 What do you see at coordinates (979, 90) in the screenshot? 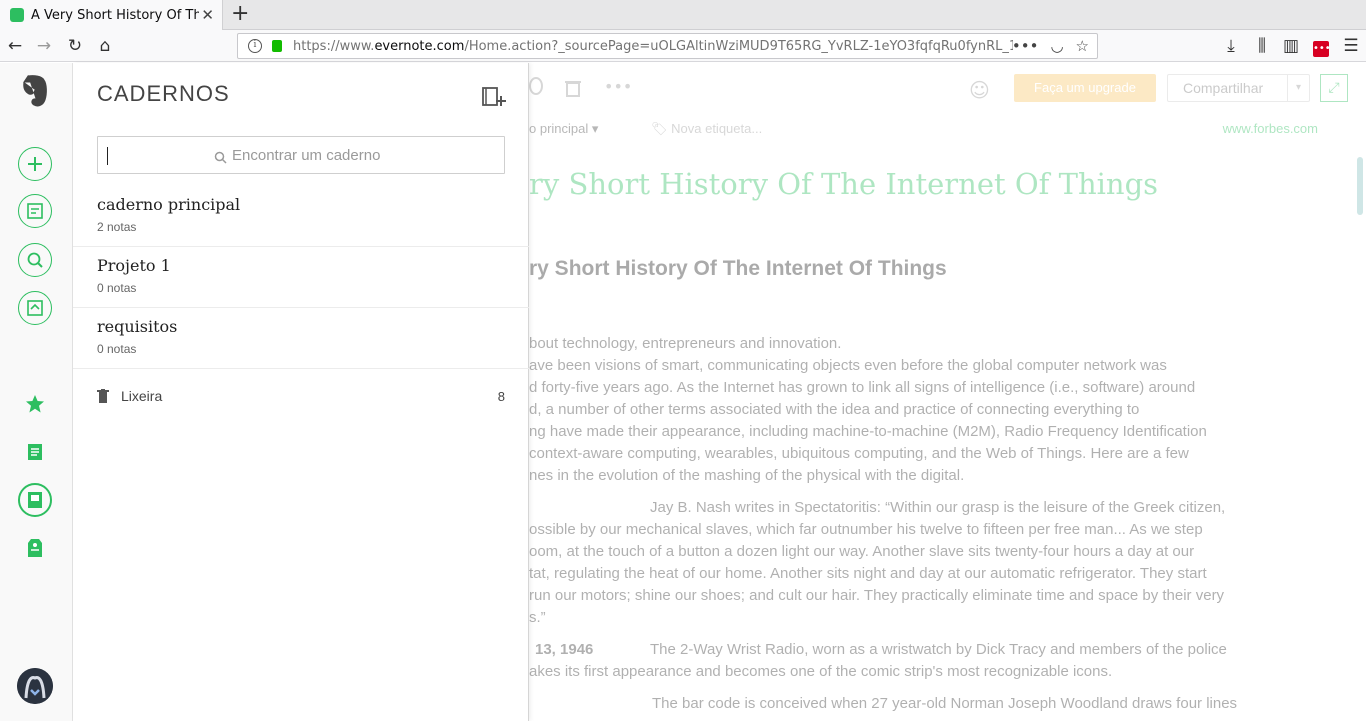
I see `workchat-icon: ☺` at bounding box center [979, 90].